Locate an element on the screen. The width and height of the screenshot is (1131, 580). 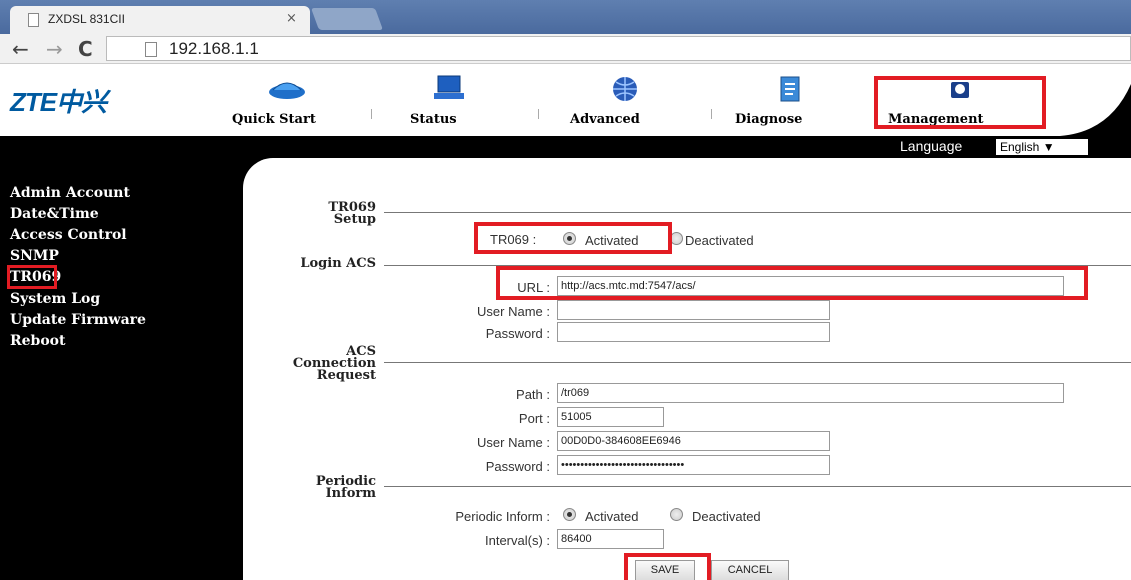
nav-diagnose: Diagnose is located at coordinates (790, 100).